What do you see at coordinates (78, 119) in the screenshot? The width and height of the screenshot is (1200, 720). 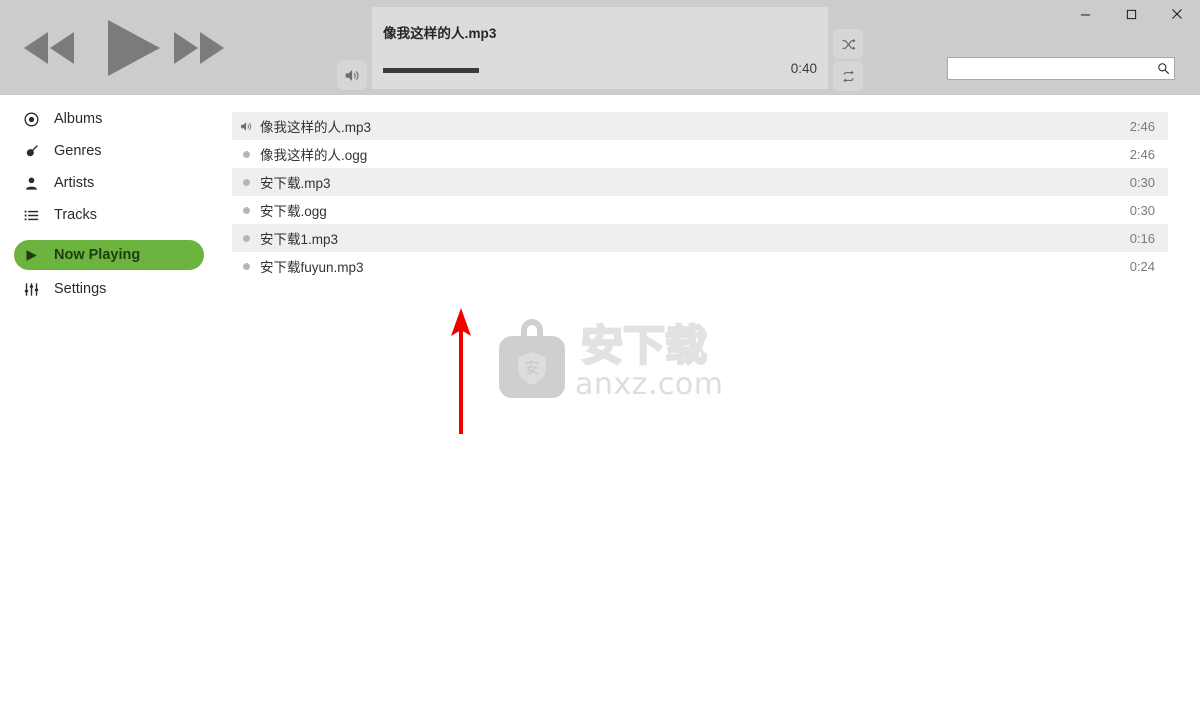 I see `sidebar-label-albums: Albums` at bounding box center [78, 119].